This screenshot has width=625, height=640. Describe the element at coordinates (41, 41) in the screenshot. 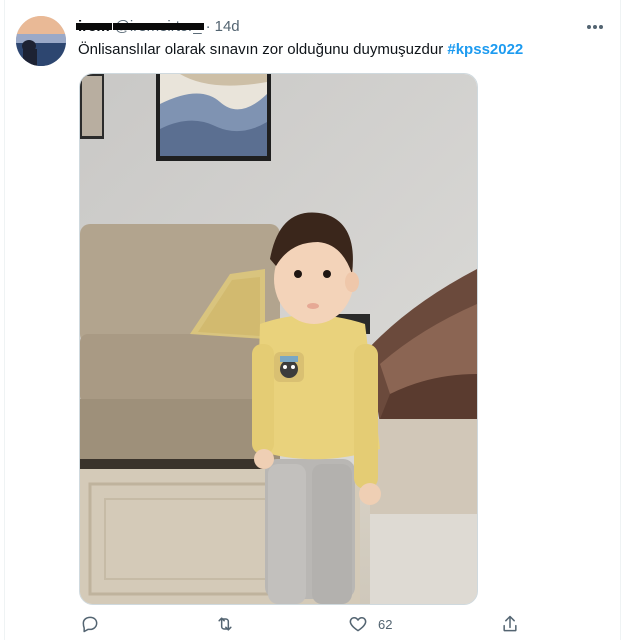

I see `avatar` at that location.